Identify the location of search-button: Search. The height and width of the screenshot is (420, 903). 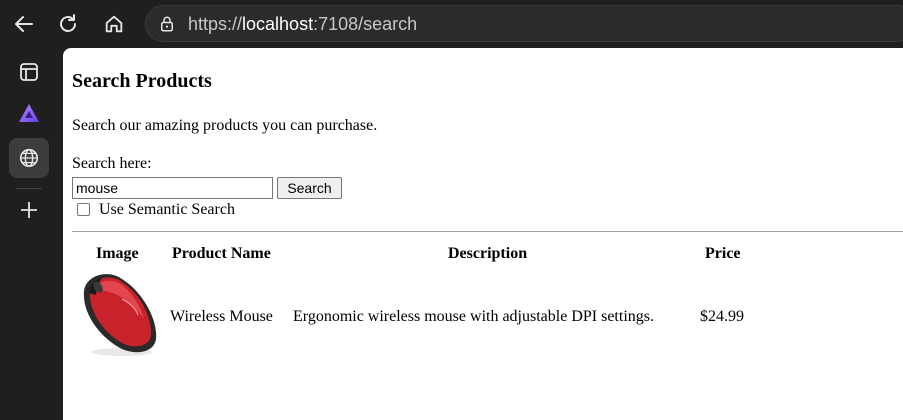
(309, 188).